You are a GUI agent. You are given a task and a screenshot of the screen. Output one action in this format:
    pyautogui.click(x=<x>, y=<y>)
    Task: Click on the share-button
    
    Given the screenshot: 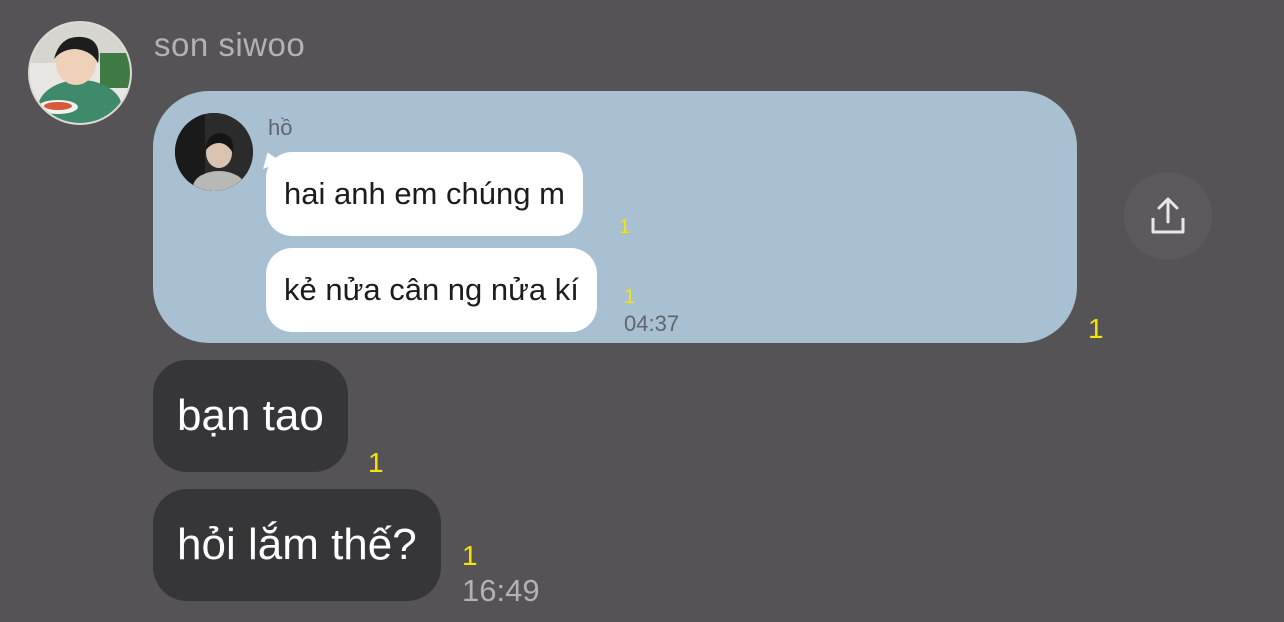 What is the action you would take?
    pyautogui.click(x=1168, y=216)
    